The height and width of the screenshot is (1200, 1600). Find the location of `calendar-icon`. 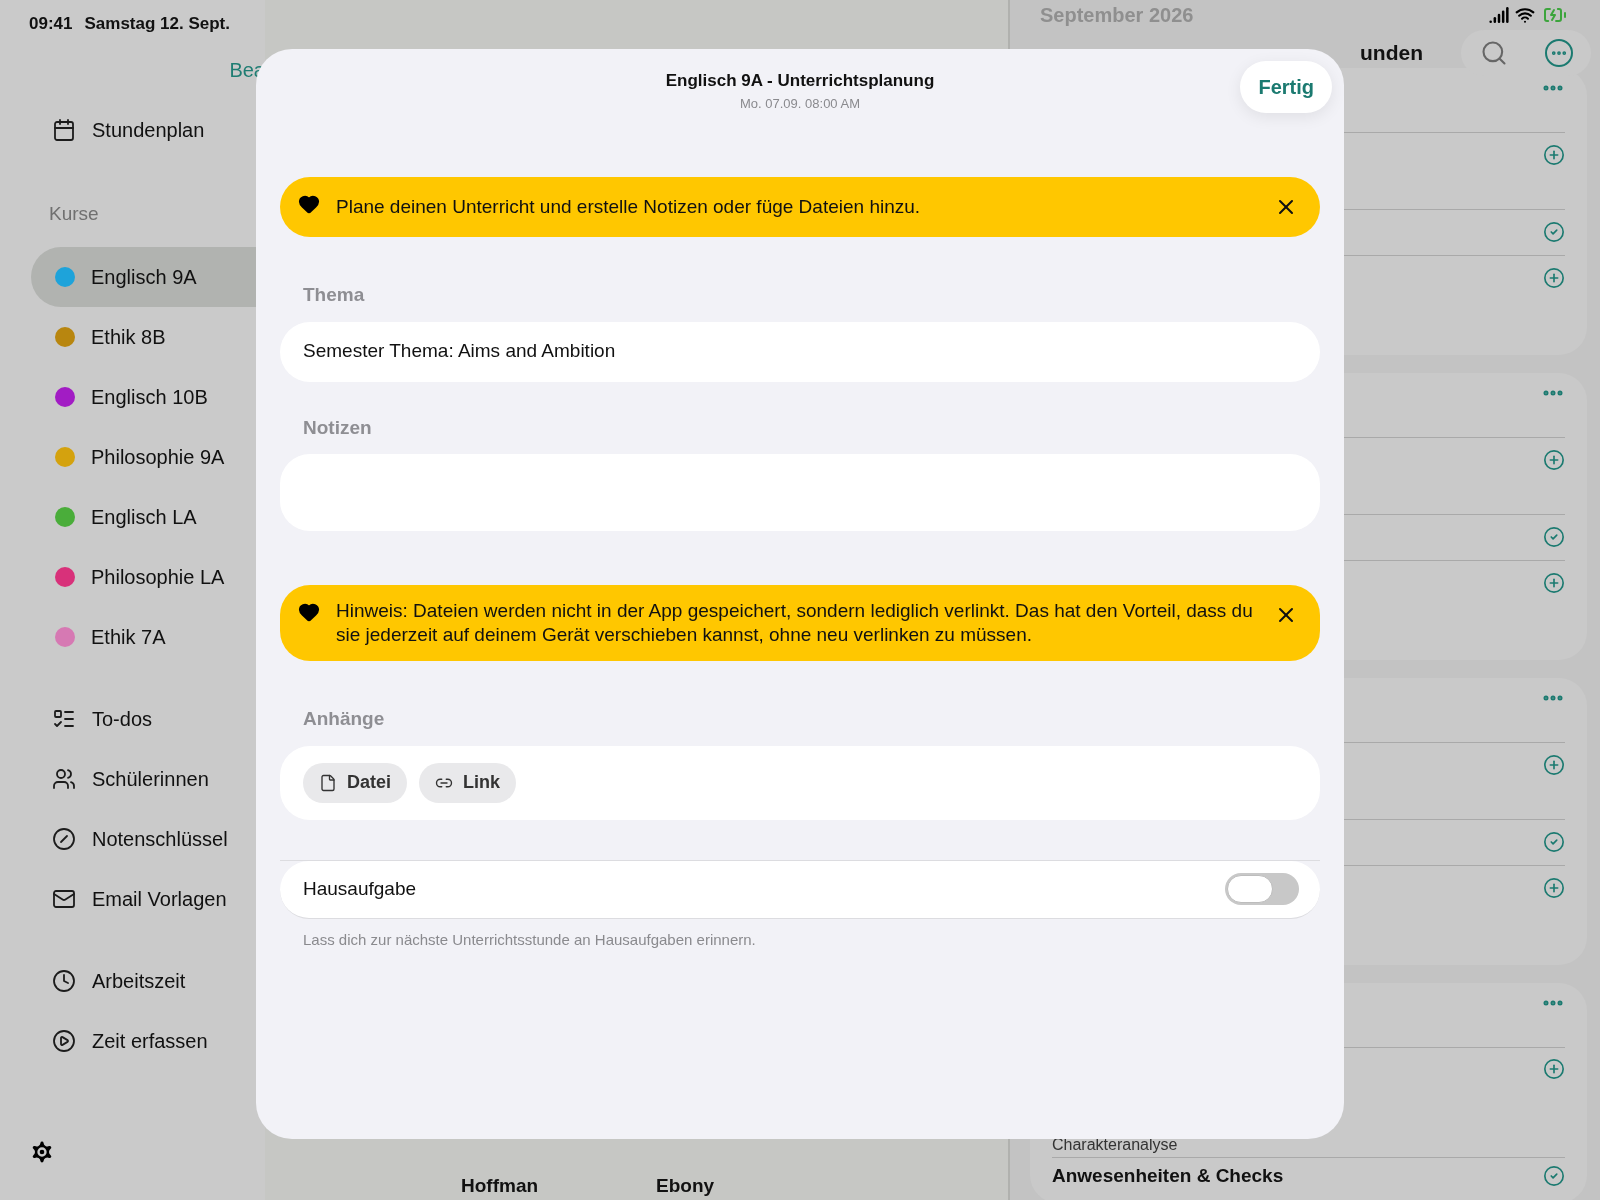

calendar-icon is located at coordinates (64, 130).